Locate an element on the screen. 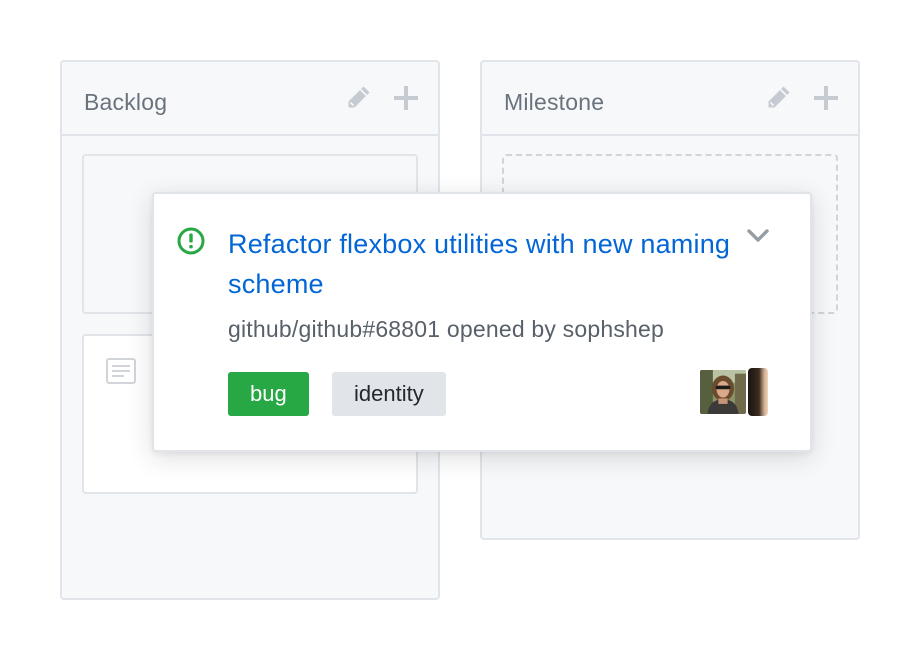  column-title: Backlog is located at coordinates (126, 102).